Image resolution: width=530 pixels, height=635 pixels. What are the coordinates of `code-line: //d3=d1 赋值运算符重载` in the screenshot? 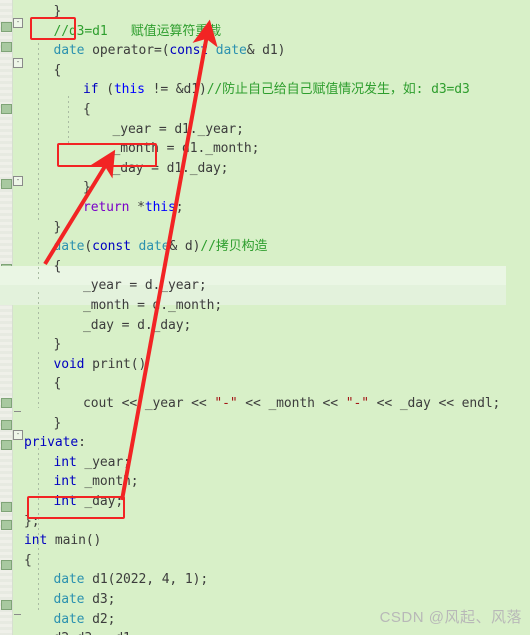 It's located at (123, 32).